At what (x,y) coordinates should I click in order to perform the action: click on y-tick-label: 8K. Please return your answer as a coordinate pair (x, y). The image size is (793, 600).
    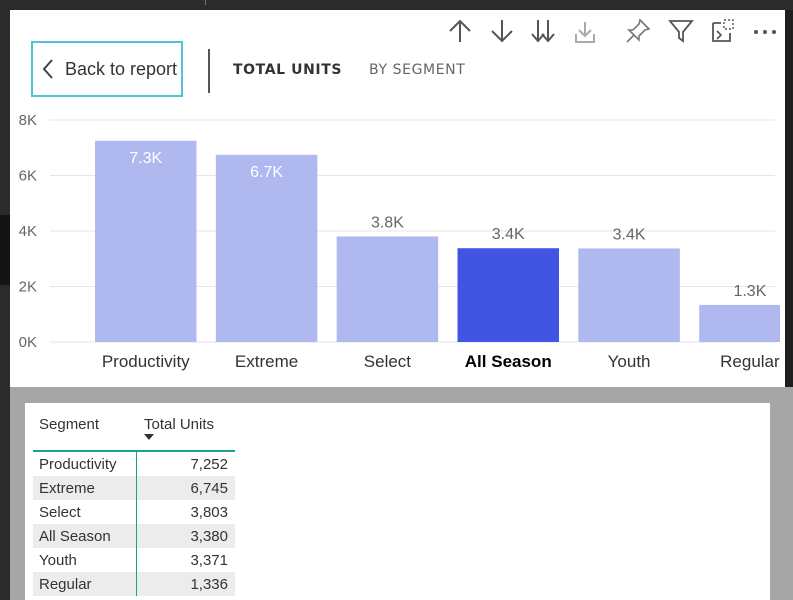
    Looking at the image, I should click on (28, 120).